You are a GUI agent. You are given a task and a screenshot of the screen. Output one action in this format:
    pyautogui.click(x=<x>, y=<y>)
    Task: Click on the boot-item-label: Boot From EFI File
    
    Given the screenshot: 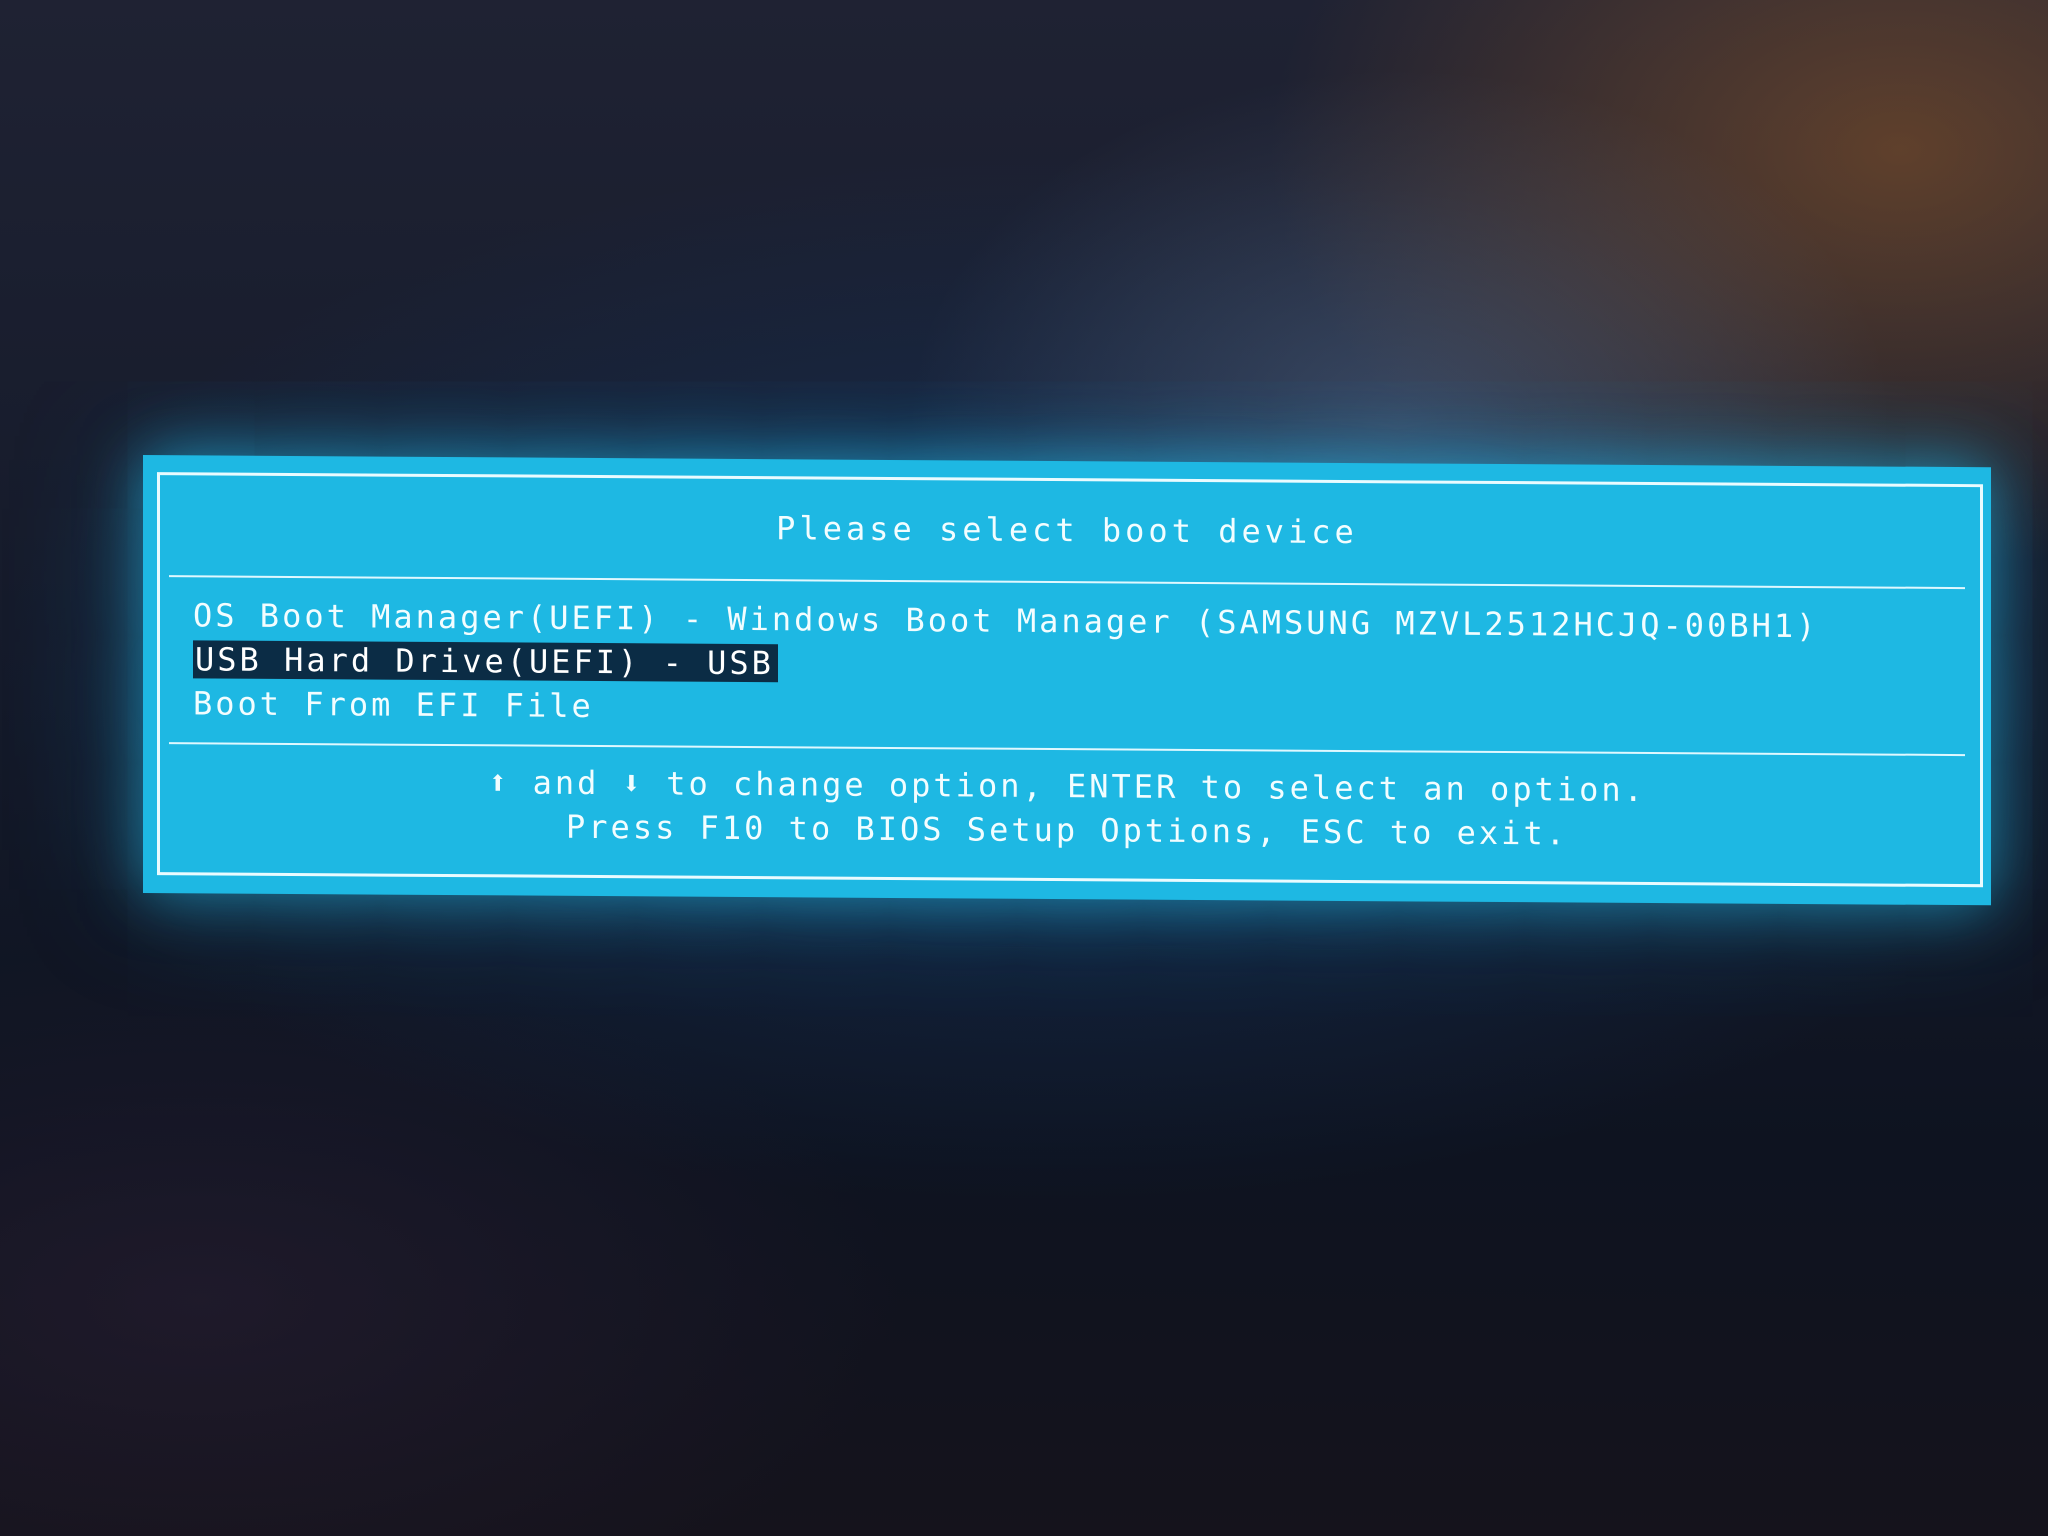 What is the action you would take?
    pyautogui.click(x=393, y=704)
    